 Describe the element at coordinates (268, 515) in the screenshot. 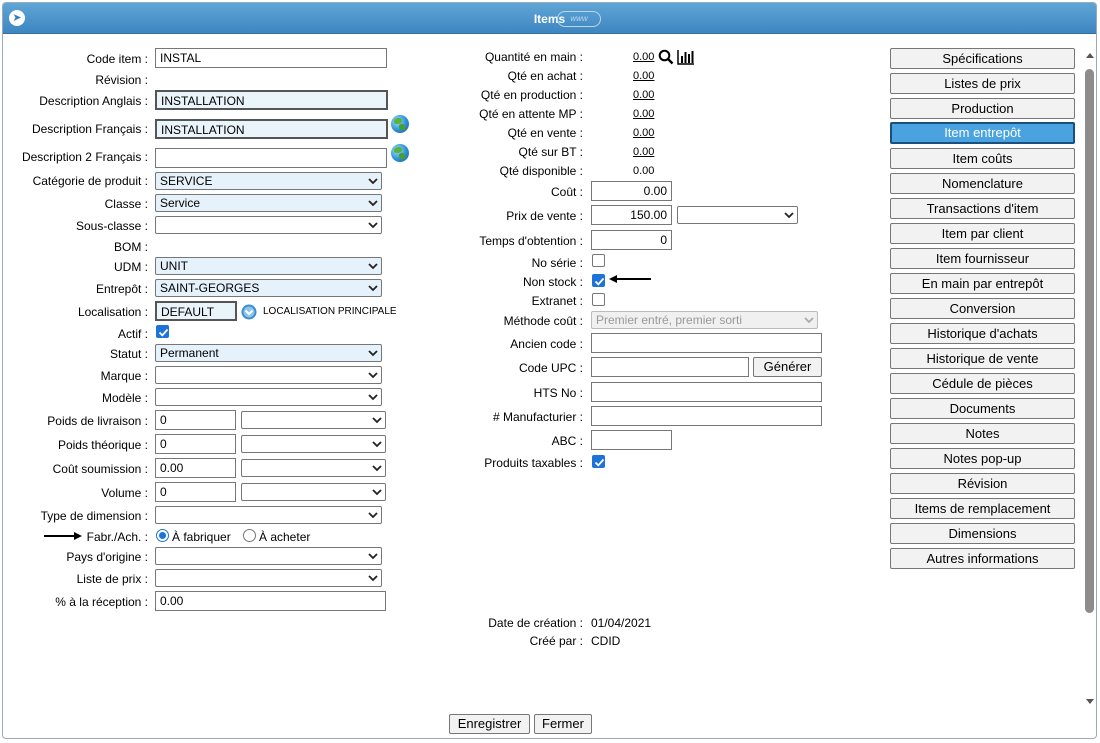

I see `type-dimension-select` at that location.